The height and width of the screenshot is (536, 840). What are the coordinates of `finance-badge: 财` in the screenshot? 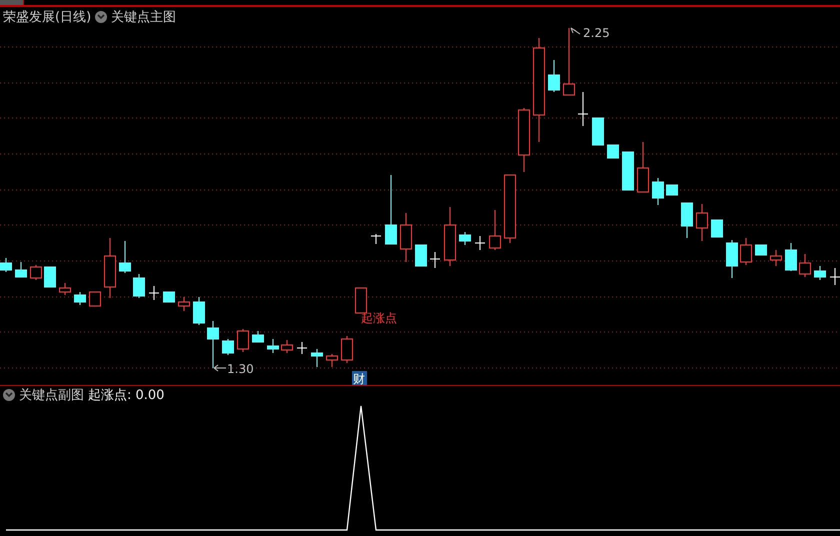 It's located at (359, 378).